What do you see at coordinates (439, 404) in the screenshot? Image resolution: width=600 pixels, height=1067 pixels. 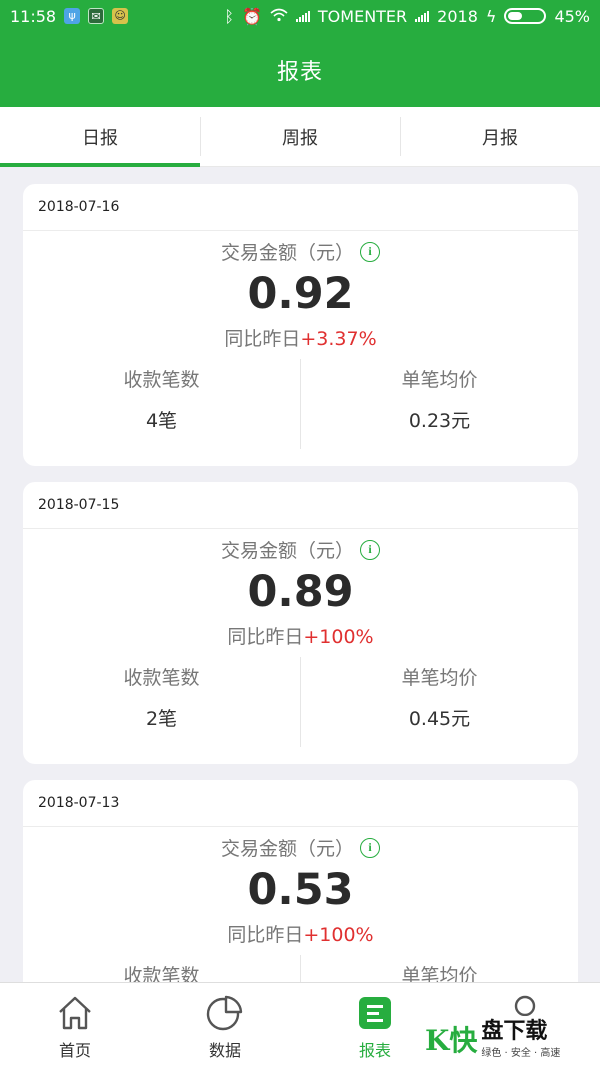 I see `avg-stat: 单笔均价 0.23元` at bounding box center [439, 404].